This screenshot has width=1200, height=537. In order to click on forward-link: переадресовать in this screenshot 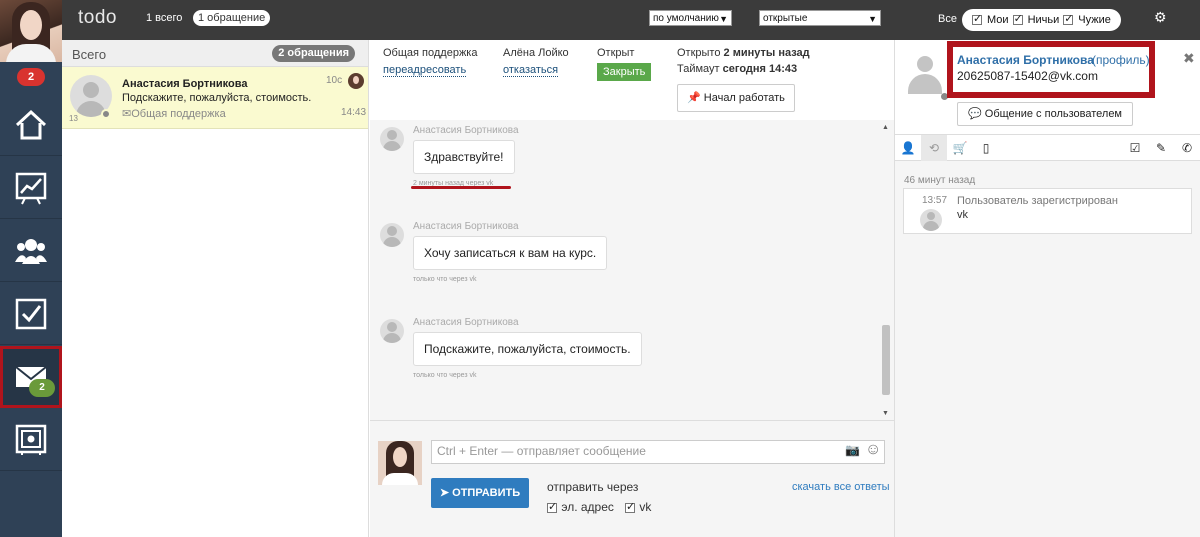, I will do `click(425, 70)`.